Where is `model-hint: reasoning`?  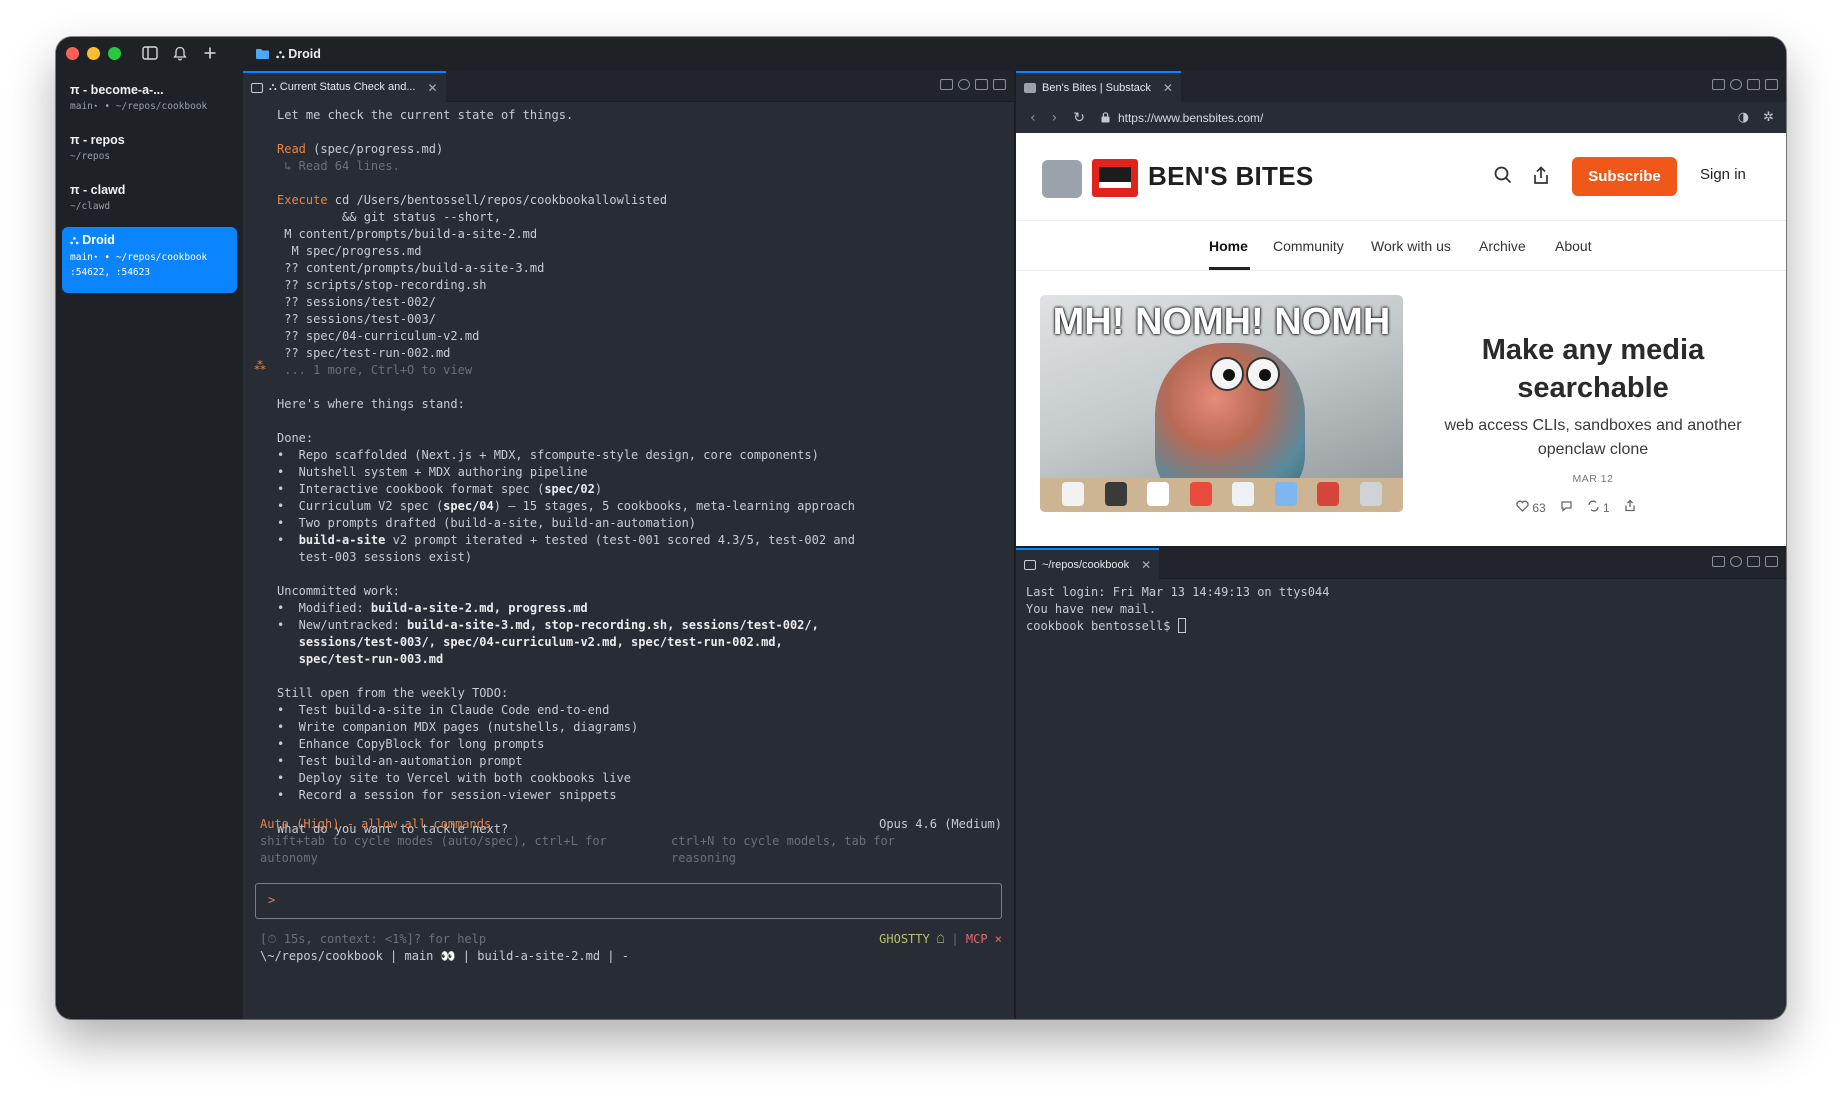
model-hint: reasoning is located at coordinates (704, 858).